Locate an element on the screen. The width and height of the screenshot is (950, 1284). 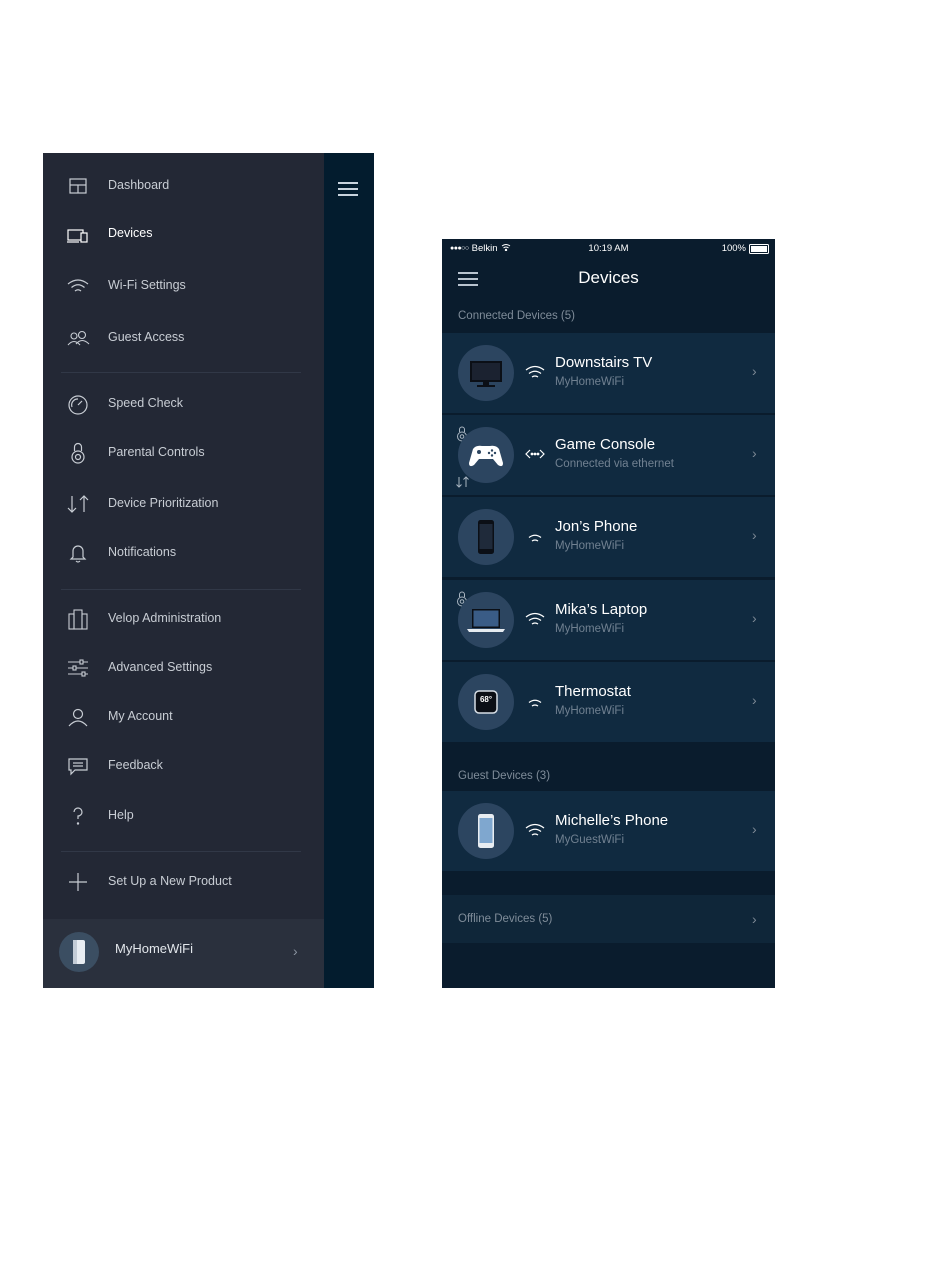
status-bar: ●●●○○ Belkin 10:19 AM 100% is located at coordinates (608, 248).